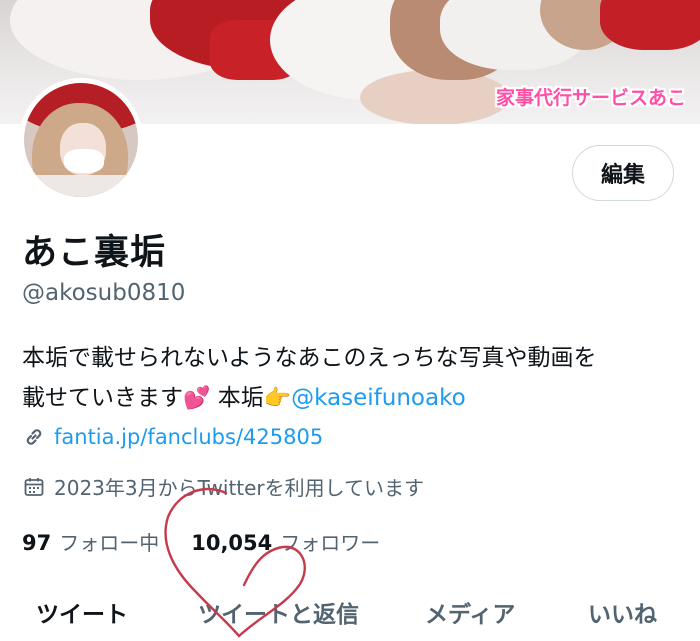  Describe the element at coordinates (34, 437) in the screenshot. I see `link-icon` at that location.